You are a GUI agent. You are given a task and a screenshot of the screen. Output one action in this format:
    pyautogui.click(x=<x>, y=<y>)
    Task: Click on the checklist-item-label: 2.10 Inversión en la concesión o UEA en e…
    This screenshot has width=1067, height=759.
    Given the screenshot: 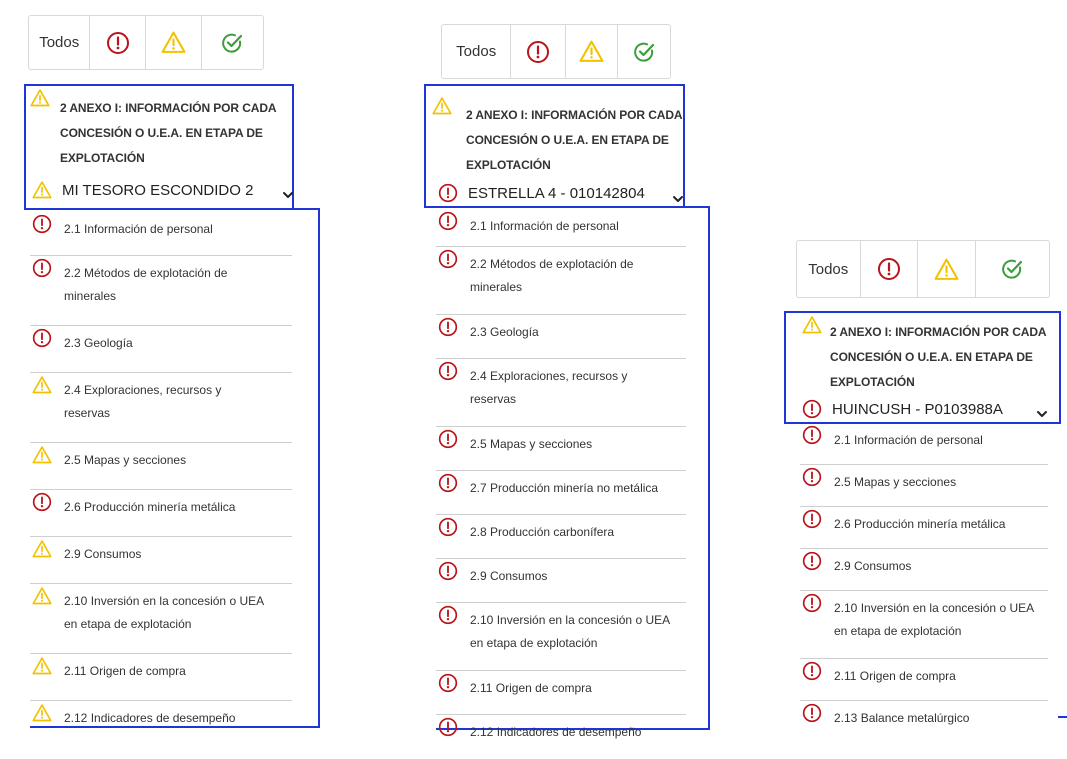 What is the action you would take?
    pyautogui.click(x=570, y=632)
    